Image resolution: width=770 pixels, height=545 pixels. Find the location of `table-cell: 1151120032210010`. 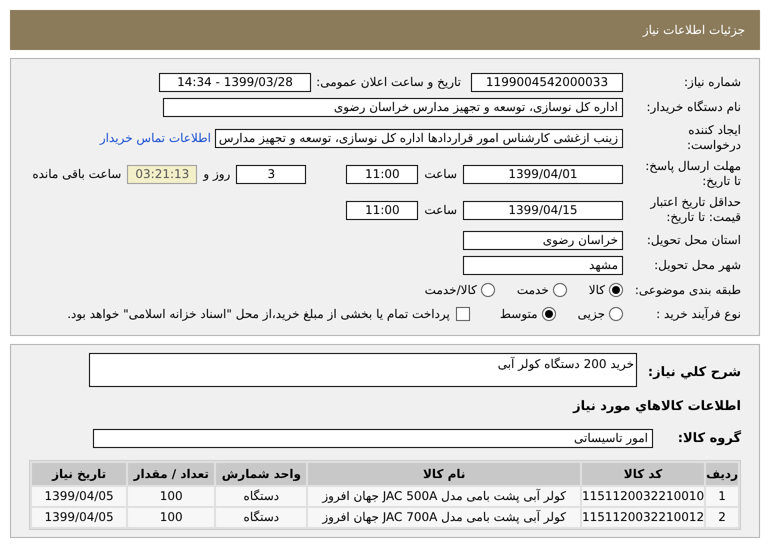

table-cell: 1151120032210010 is located at coordinates (643, 496).